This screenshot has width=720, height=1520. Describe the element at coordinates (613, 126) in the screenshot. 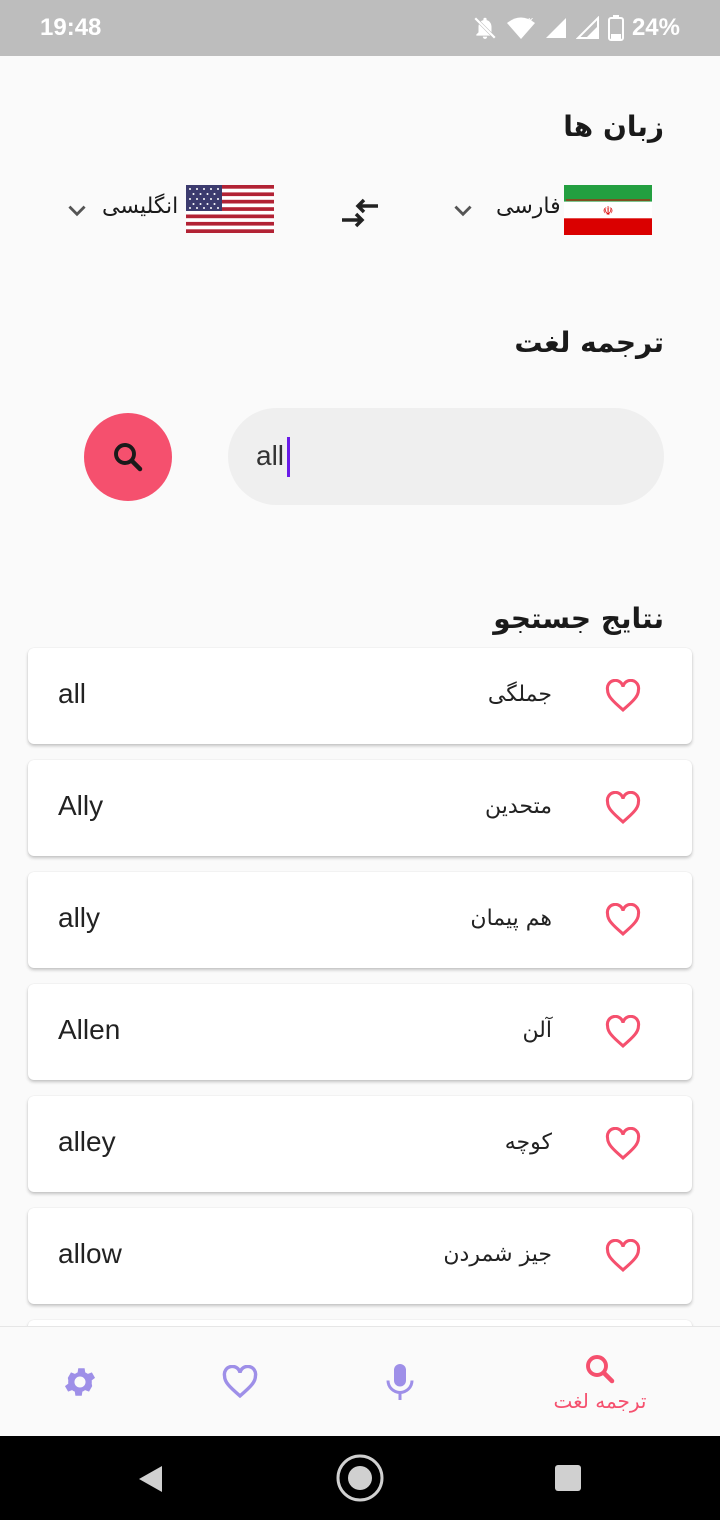

I see `languages-title: زبان ها` at that location.